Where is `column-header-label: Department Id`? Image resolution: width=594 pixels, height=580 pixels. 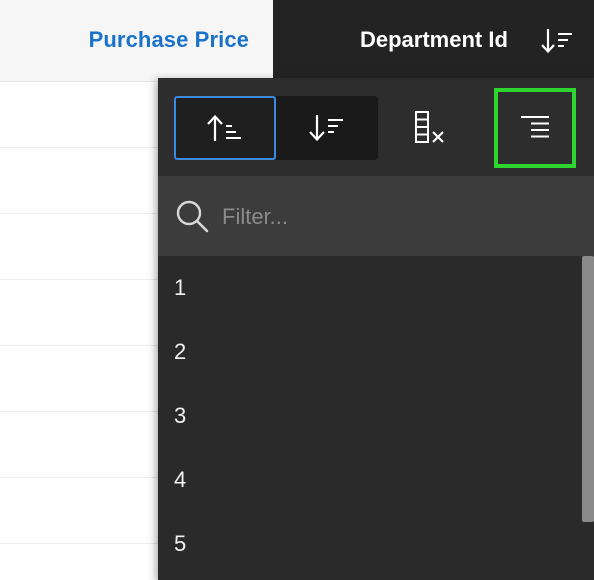
column-header-label: Department Id is located at coordinates (434, 39).